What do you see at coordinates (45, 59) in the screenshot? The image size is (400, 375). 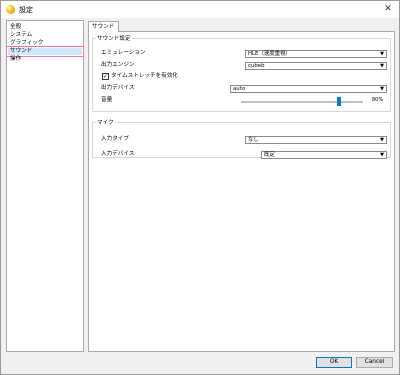 I see `sidebar-item-controls: 操作` at bounding box center [45, 59].